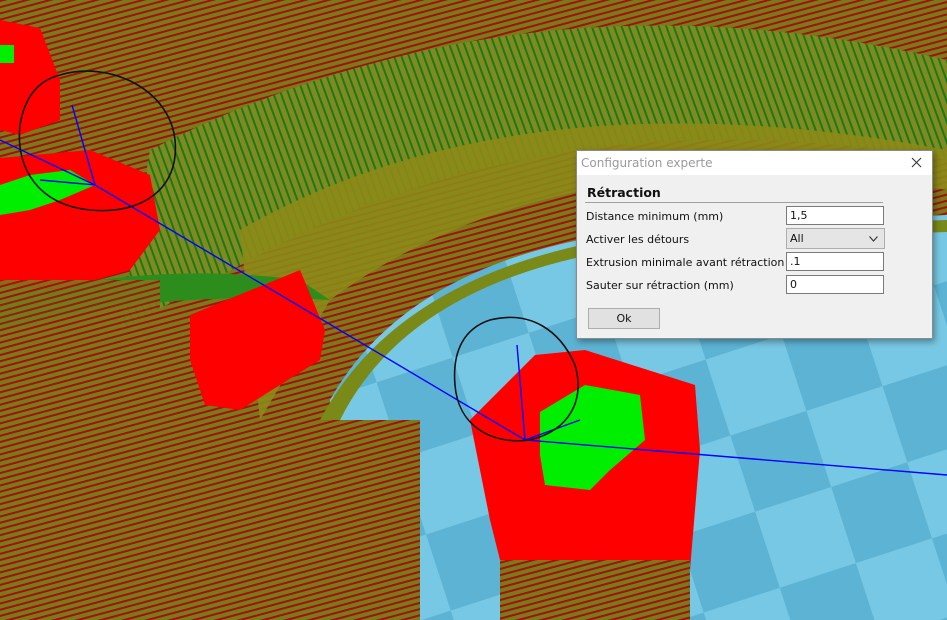 This screenshot has width=947, height=620. I want to click on label-distance-minimum: Distance minimum (mm), so click(655, 216).